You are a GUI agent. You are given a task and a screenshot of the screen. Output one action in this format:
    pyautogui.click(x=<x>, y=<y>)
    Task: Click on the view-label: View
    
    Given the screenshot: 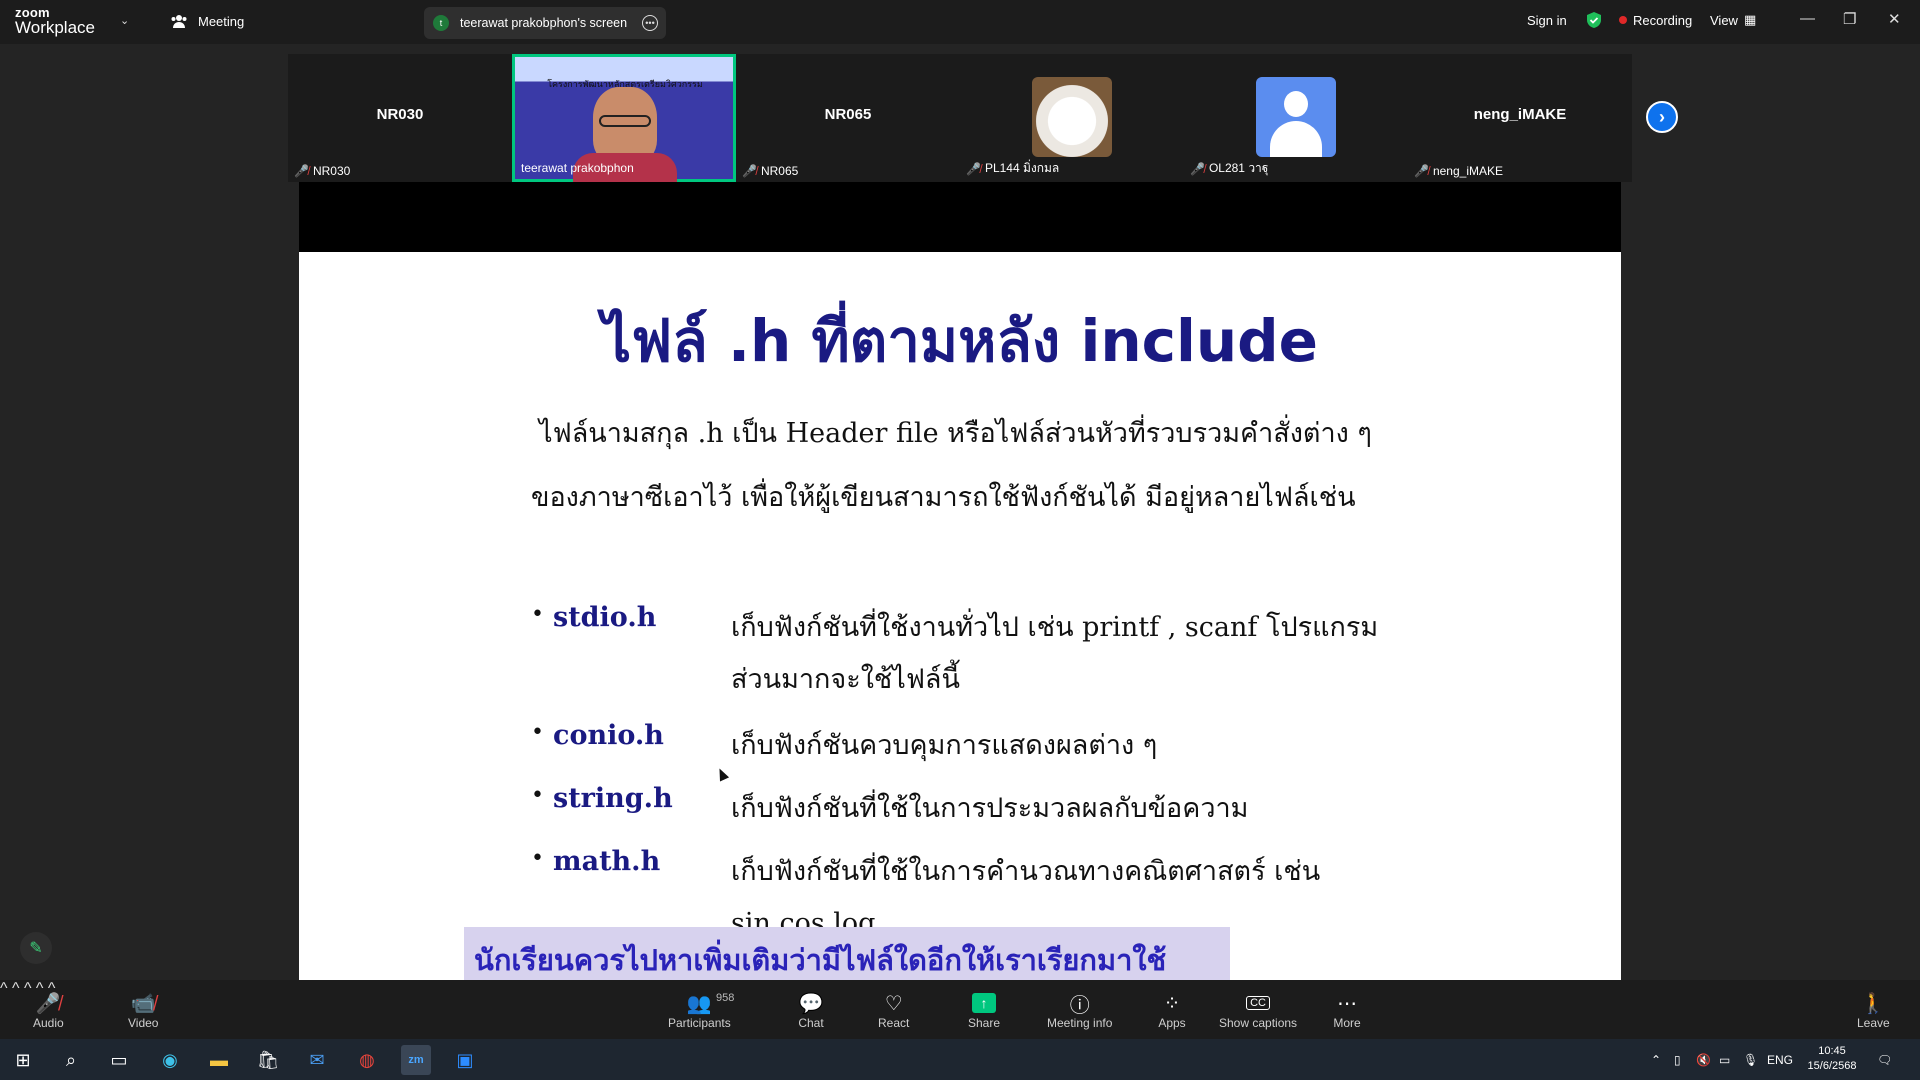 What is the action you would take?
    pyautogui.click(x=1724, y=20)
    